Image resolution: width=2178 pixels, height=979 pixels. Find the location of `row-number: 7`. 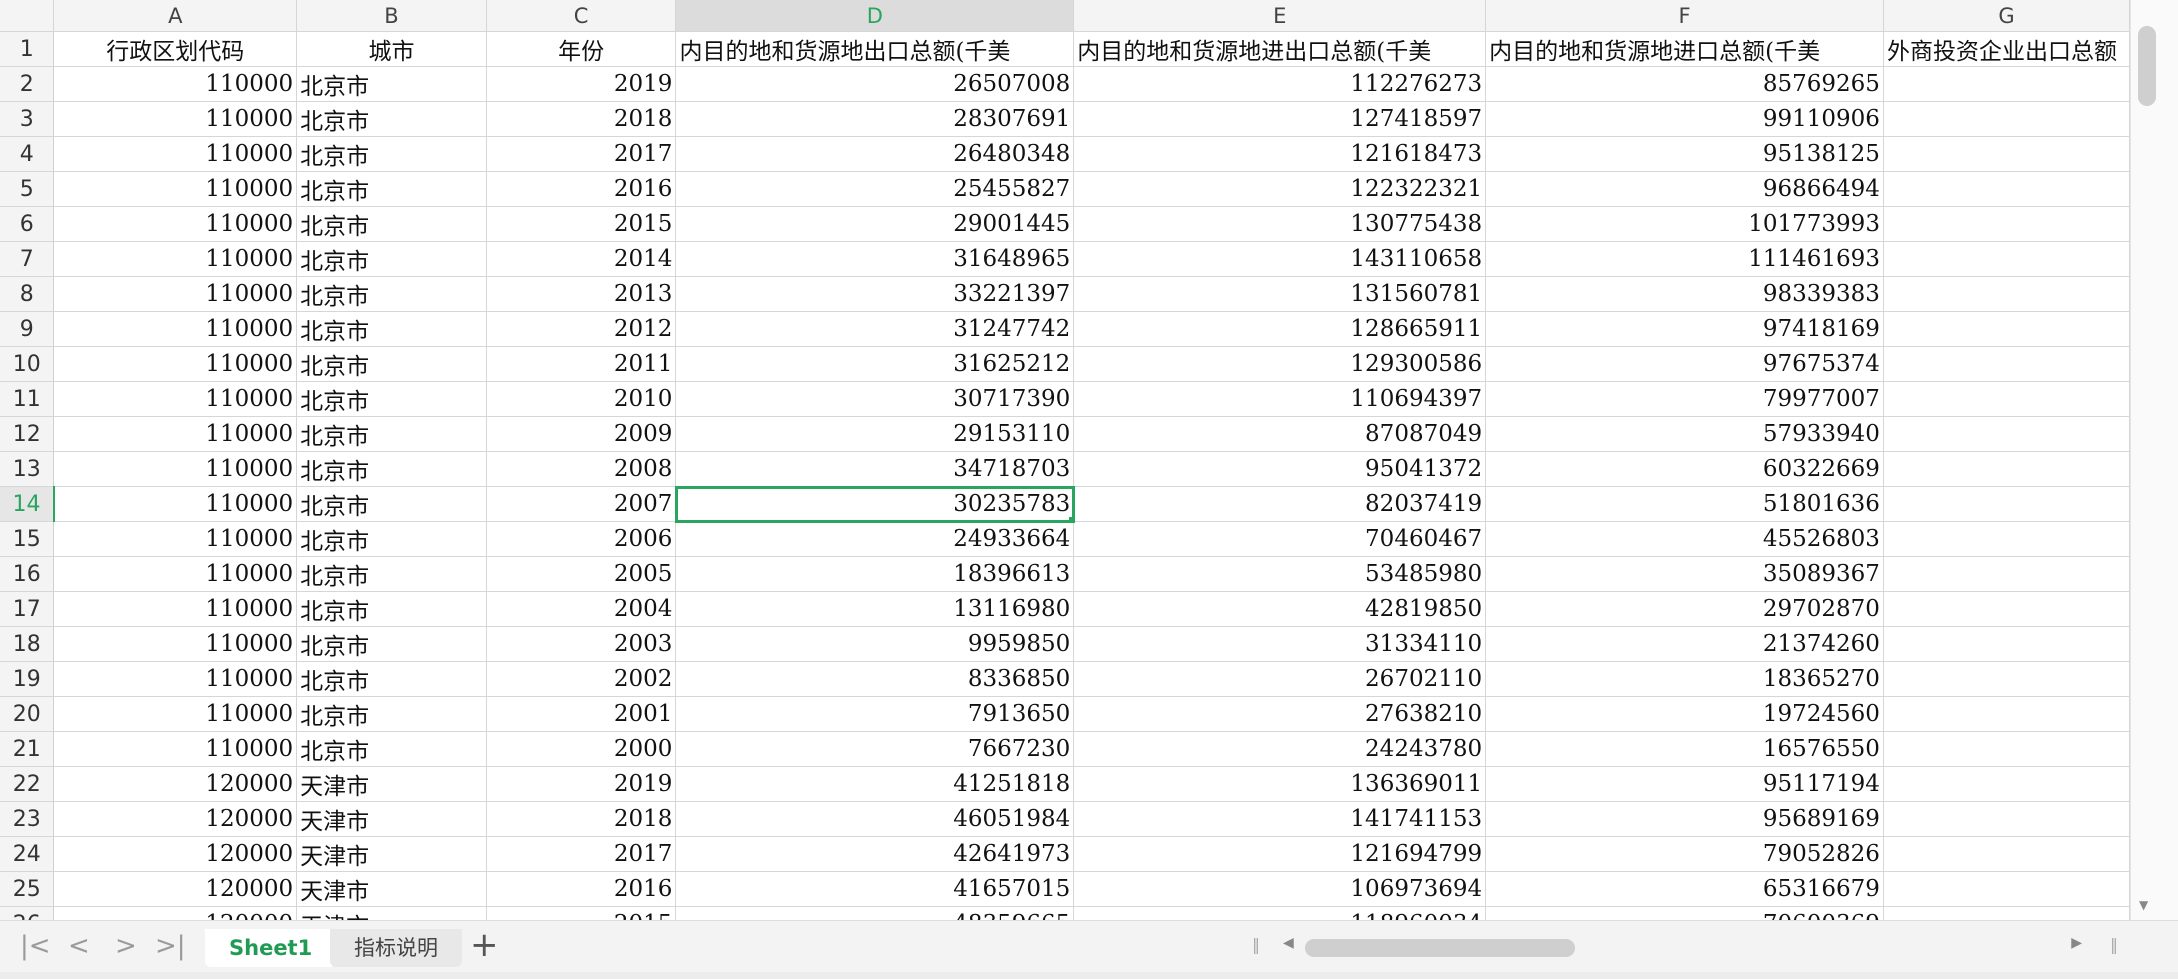

row-number: 7 is located at coordinates (27, 259).